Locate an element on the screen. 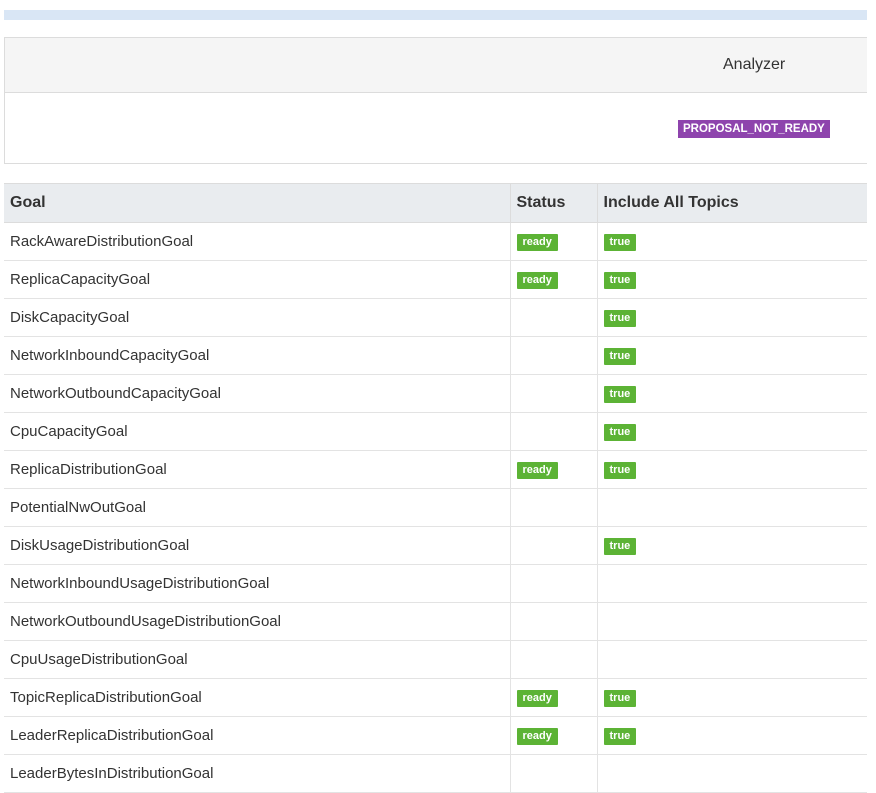 The width and height of the screenshot is (876, 793). goal-name: NetworkOutboundUsageDistributionGoal is located at coordinates (257, 621).